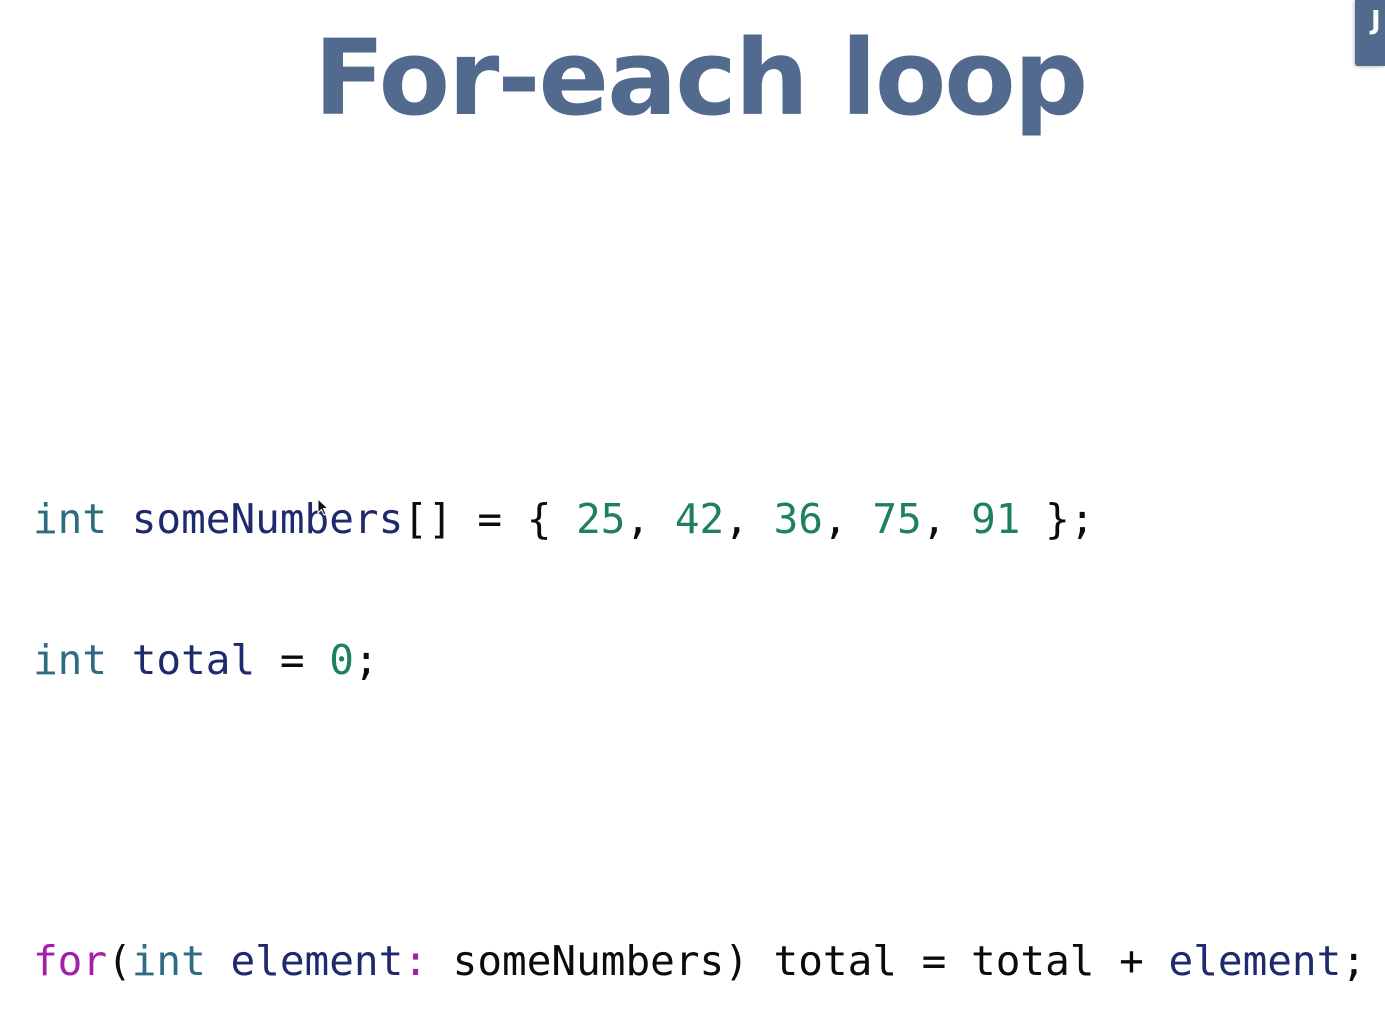 The image size is (1385, 1032). What do you see at coordinates (292, 660) in the screenshot?
I see `code-token-punctuation: =` at bounding box center [292, 660].